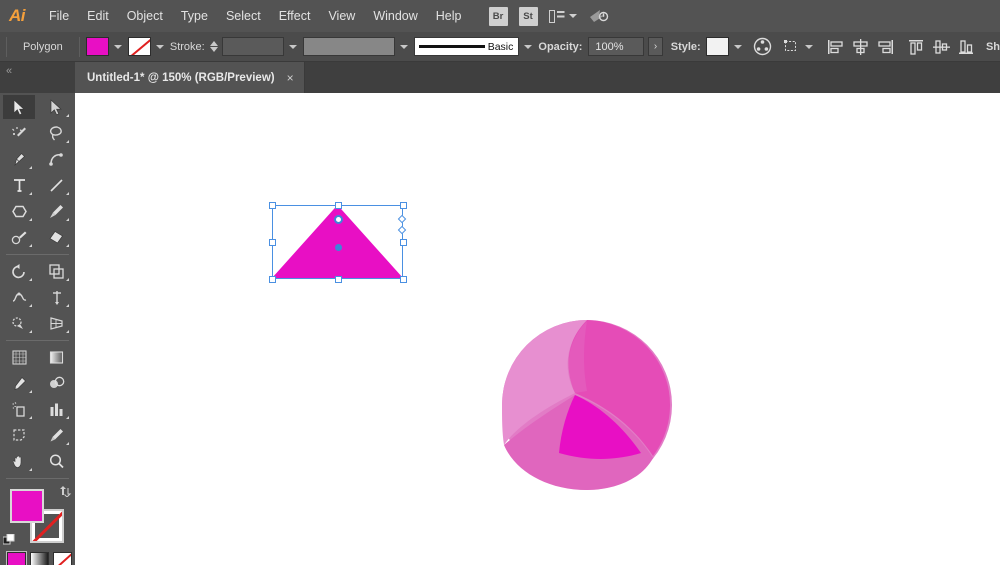 This screenshot has height=565, width=1000. I want to click on menu-object: Object, so click(145, 16).